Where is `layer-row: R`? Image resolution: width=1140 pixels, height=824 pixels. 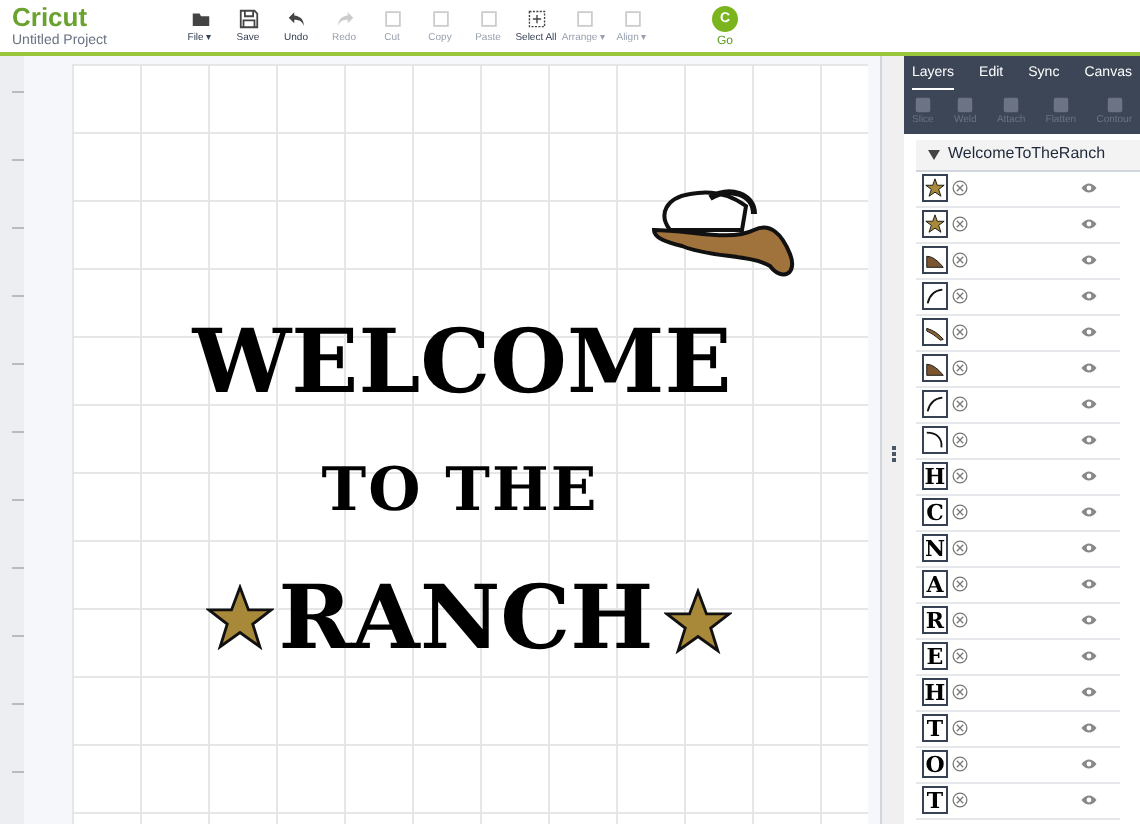 layer-row: R is located at coordinates (1018, 621).